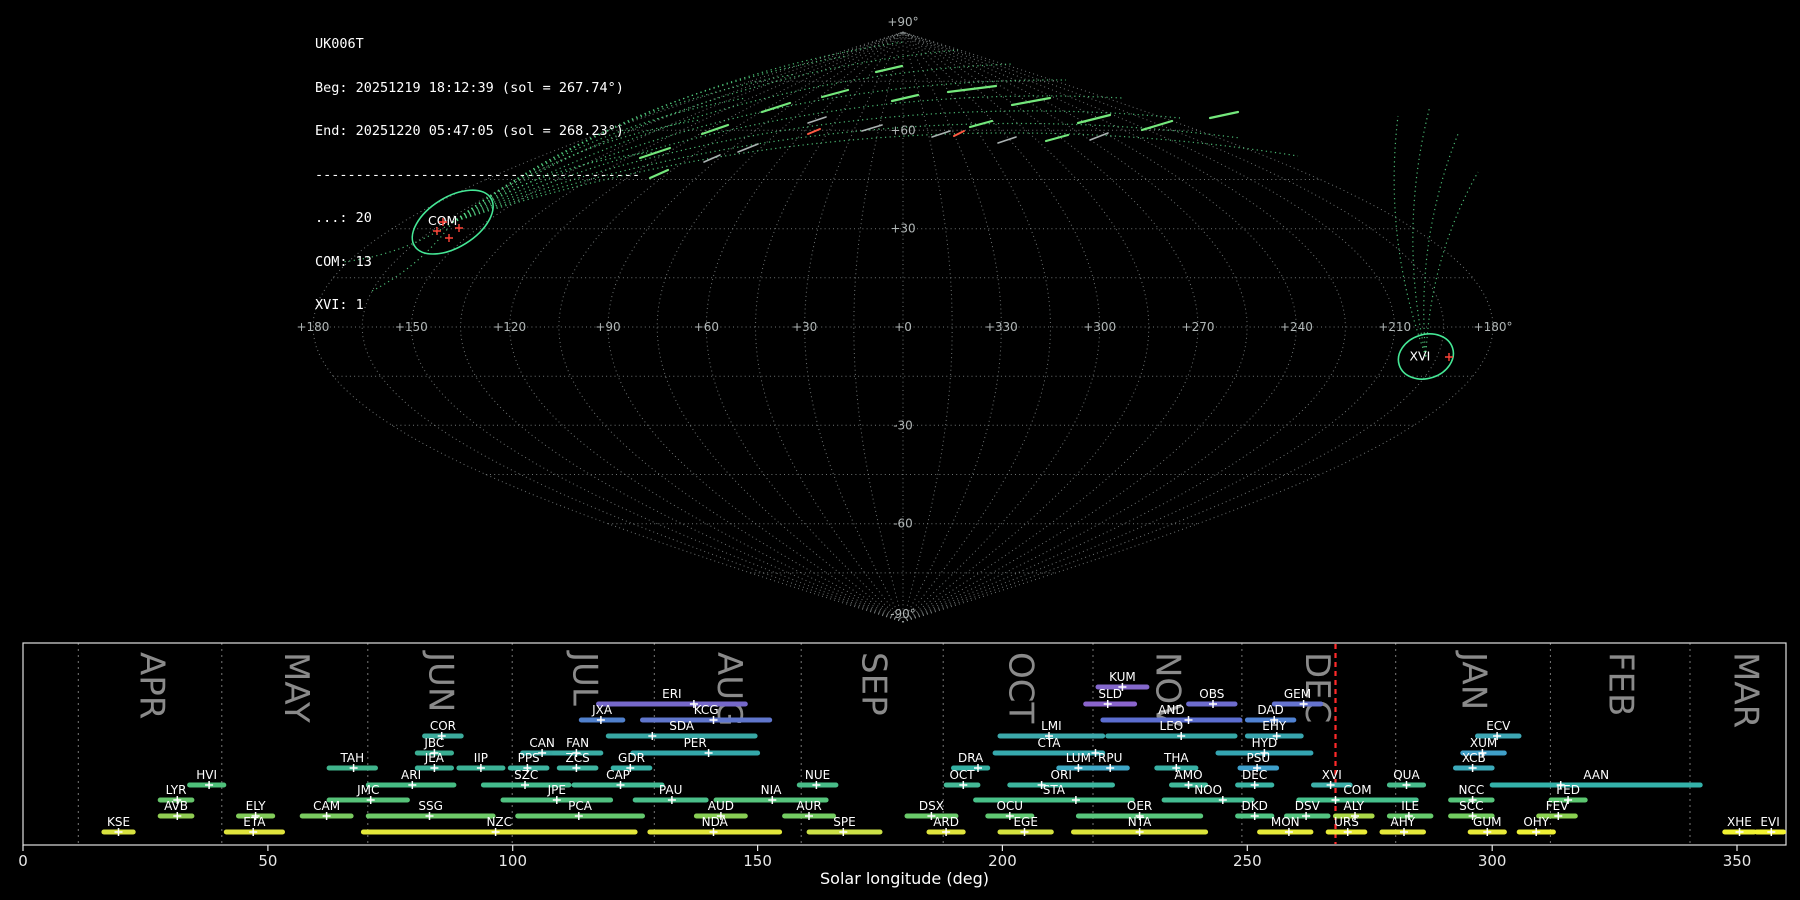  I want to click on svg-text: JEA, so click(434, 758).